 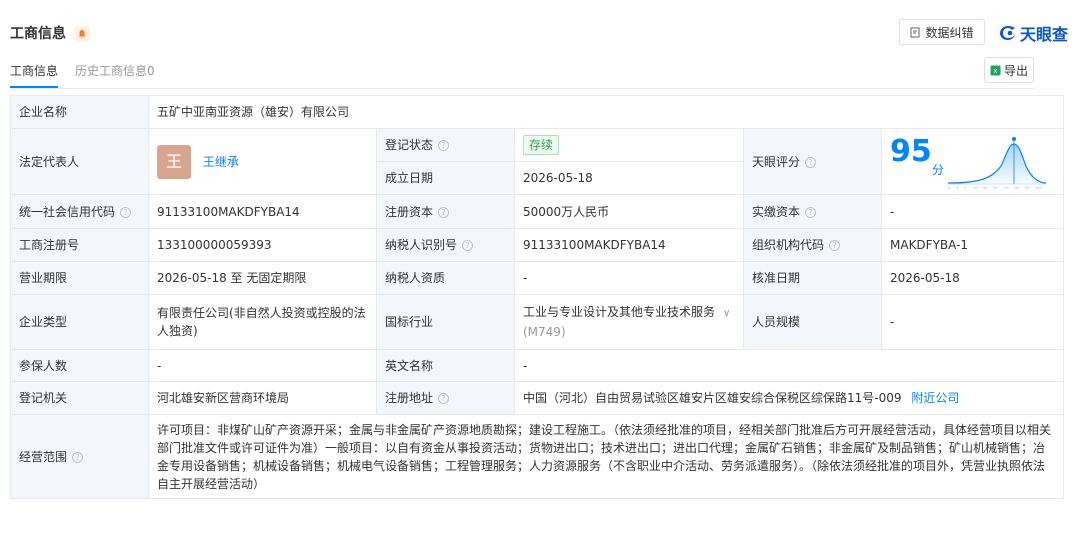 What do you see at coordinates (997, 163) in the screenshot?
I see `score-distribution-chart: 0 1 3 15 30 50 70 80 90 100` at bounding box center [997, 163].